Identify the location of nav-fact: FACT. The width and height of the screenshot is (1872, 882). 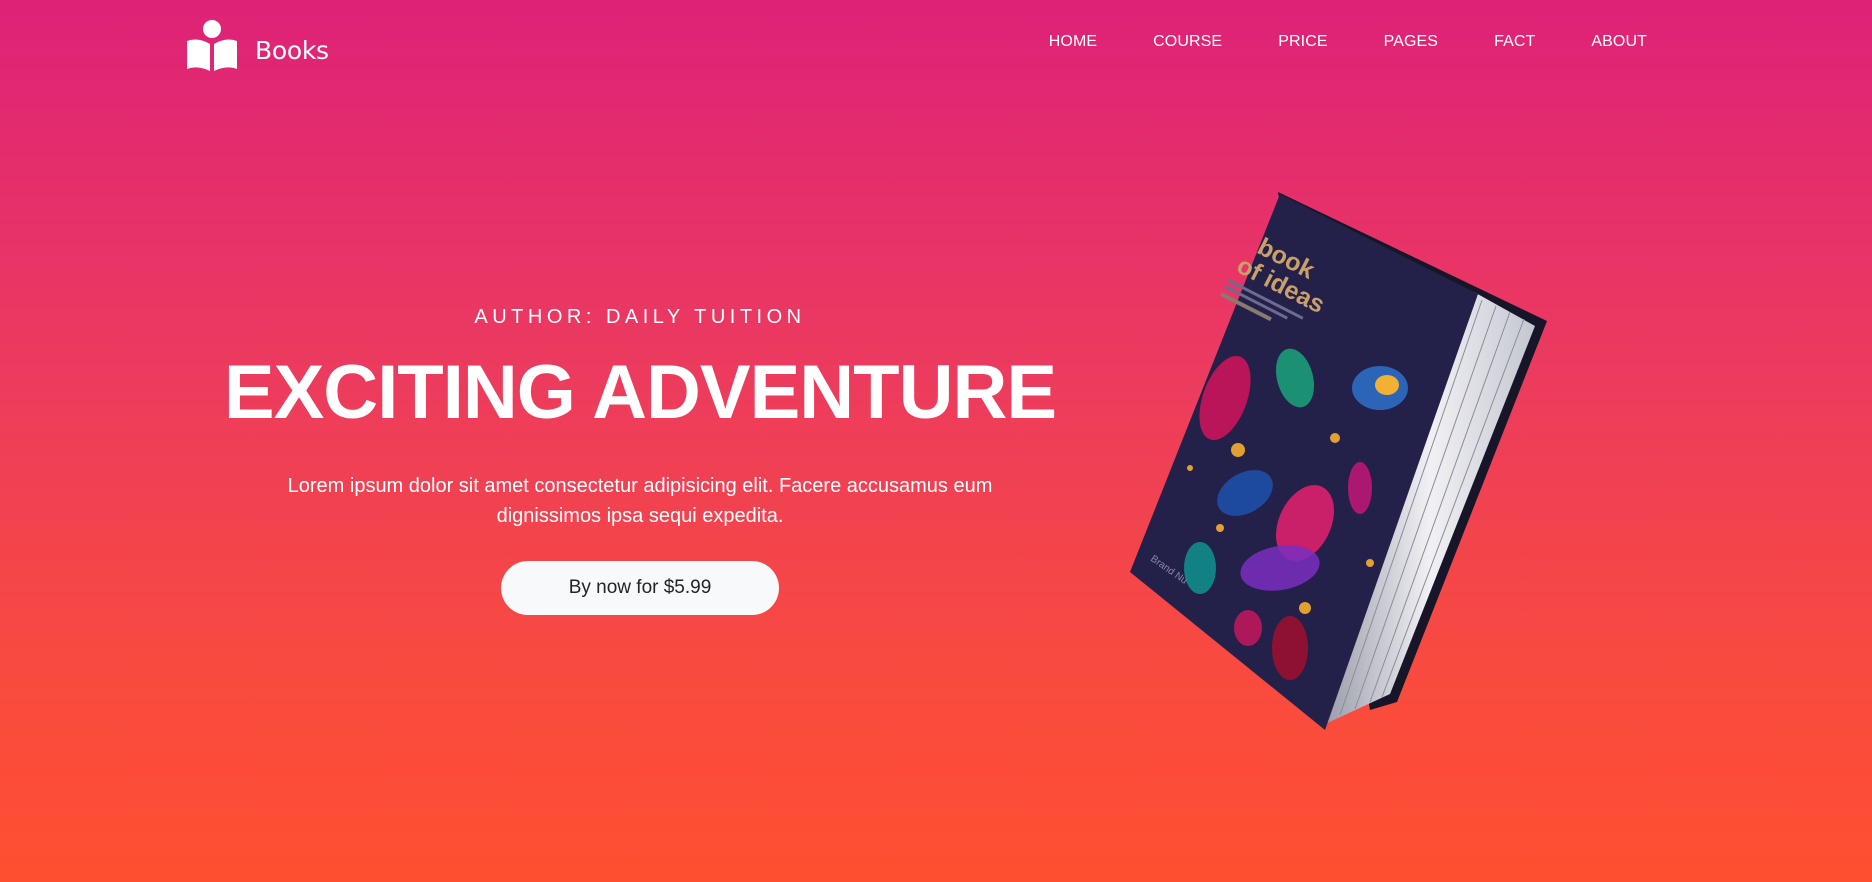
(1514, 42).